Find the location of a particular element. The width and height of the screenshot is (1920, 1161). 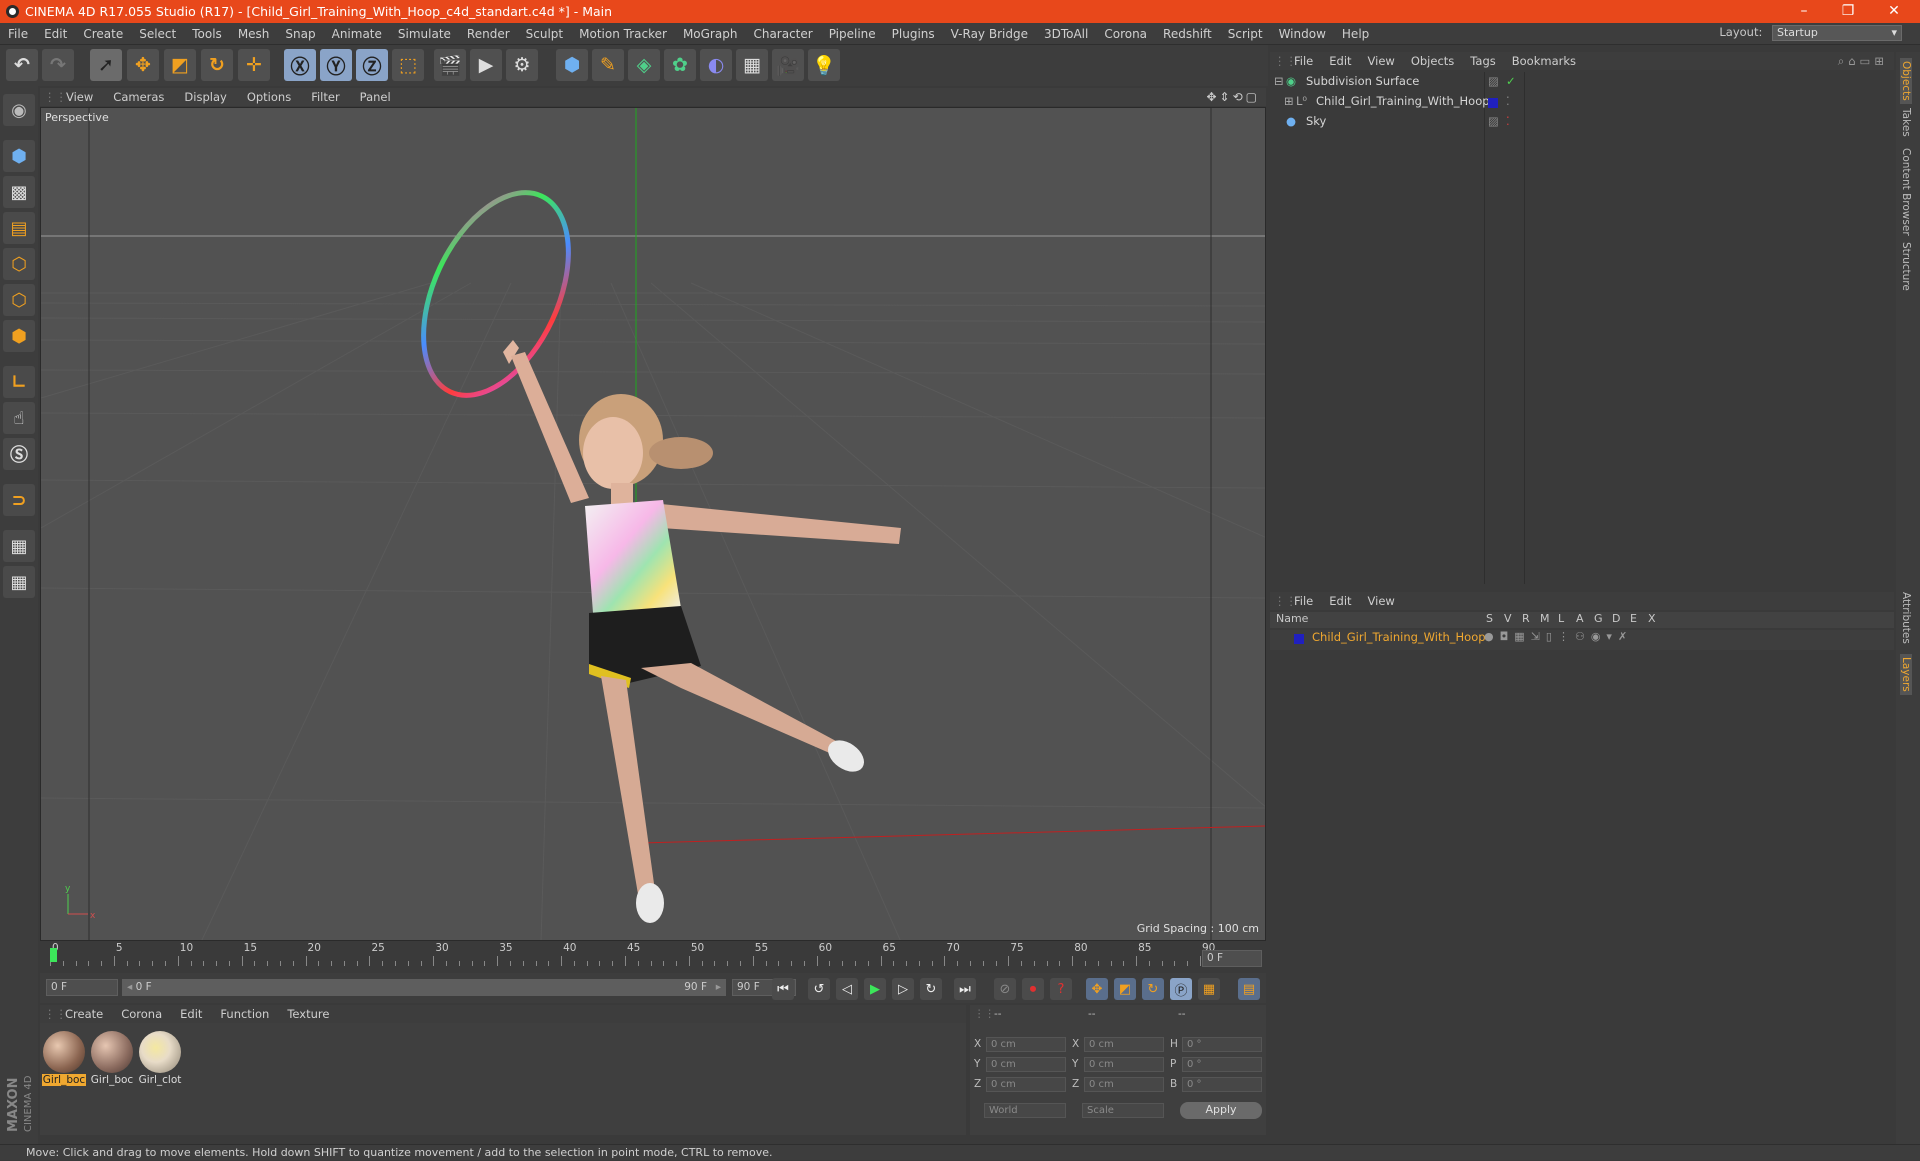

undo-icon: ↶ is located at coordinates (22, 65).